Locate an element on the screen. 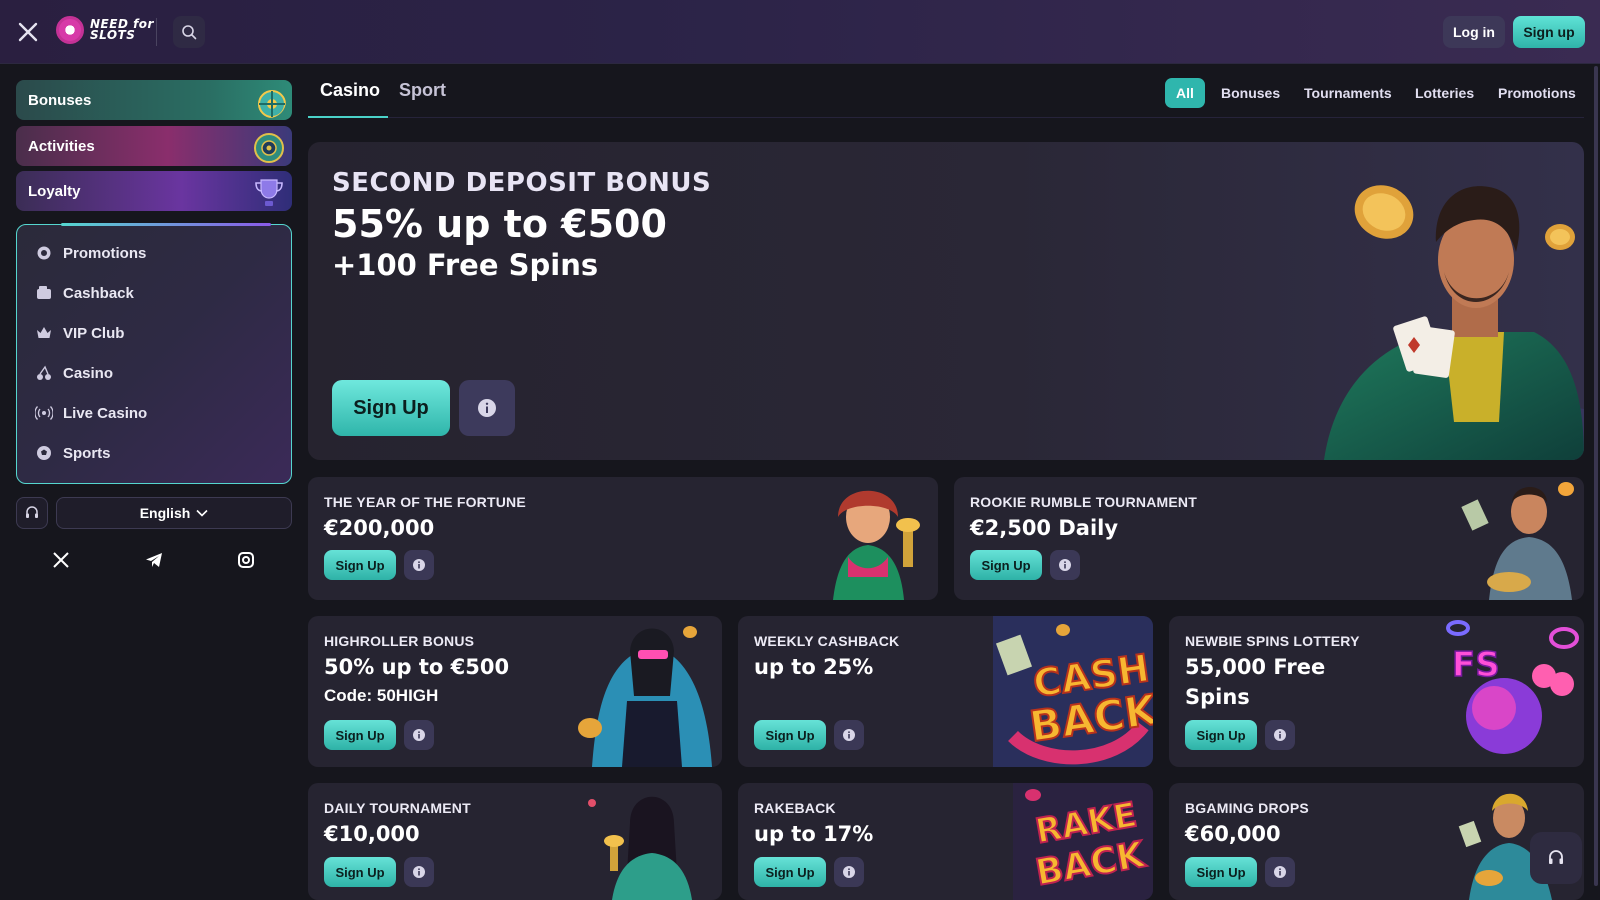 The width and height of the screenshot is (1600, 900). filter-promotions: Promotions is located at coordinates (1537, 93).